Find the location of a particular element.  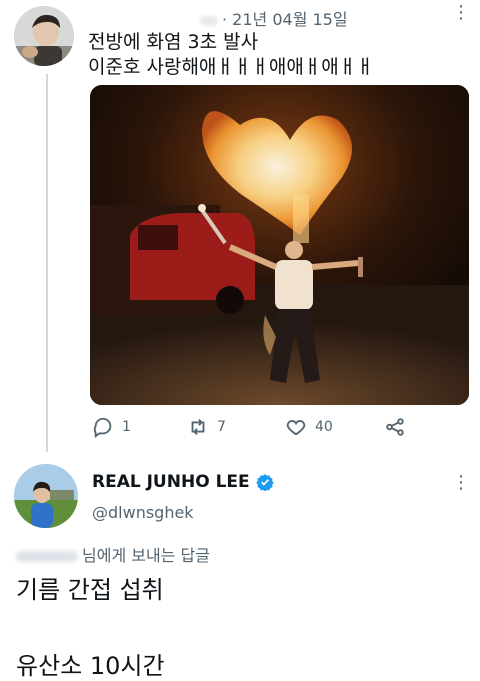

reply-author-avatar is located at coordinates (46, 496).